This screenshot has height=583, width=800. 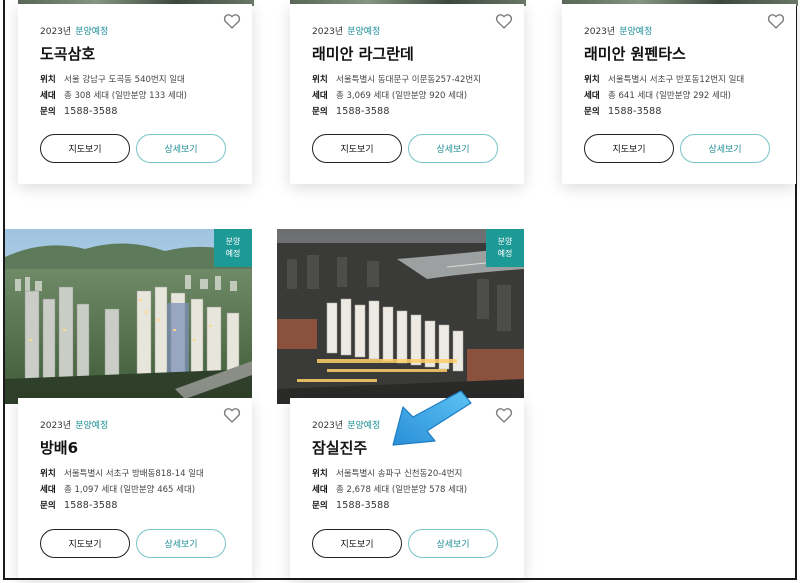 What do you see at coordinates (124, 80) in the screenshot?
I see `location-value: 서울 강남구 도곡동 540번지 일대` at bounding box center [124, 80].